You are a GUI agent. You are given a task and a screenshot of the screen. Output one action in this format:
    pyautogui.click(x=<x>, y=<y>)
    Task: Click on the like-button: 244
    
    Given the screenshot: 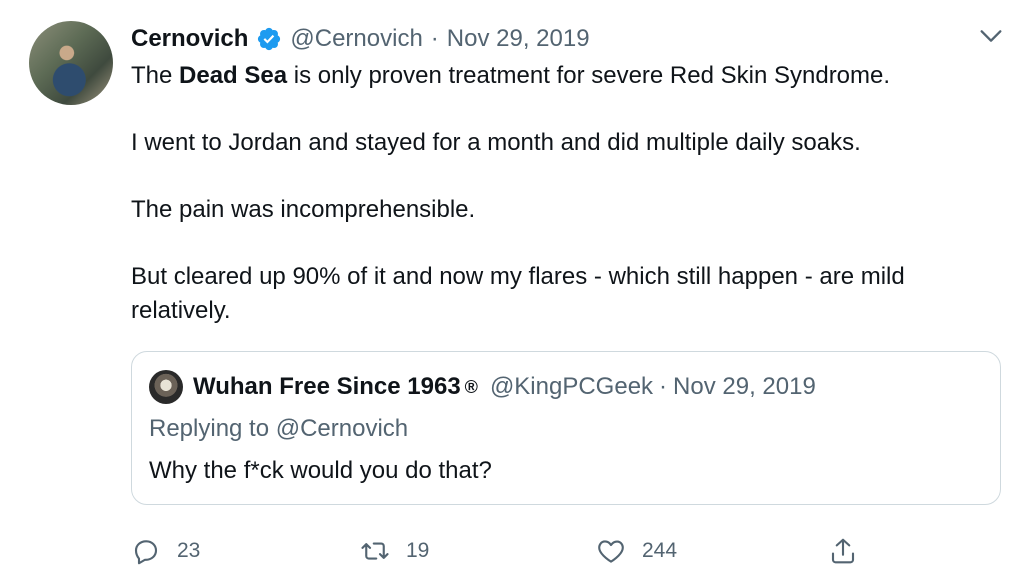 What is the action you would take?
    pyautogui.click(x=636, y=551)
    